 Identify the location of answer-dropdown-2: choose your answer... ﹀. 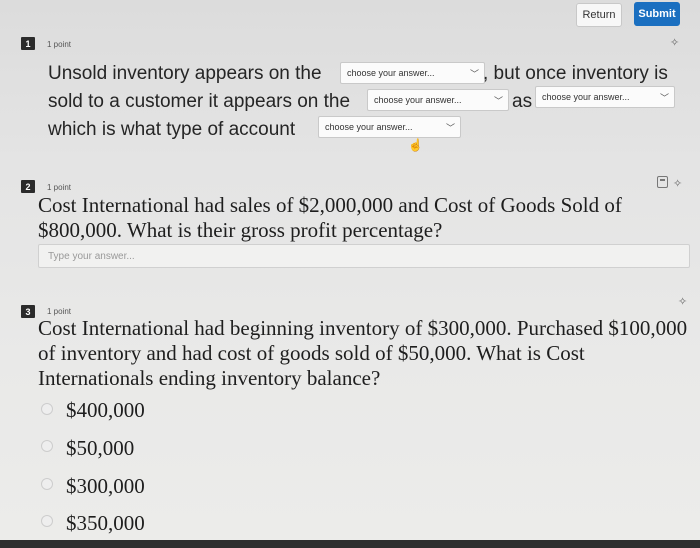
(438, 100).